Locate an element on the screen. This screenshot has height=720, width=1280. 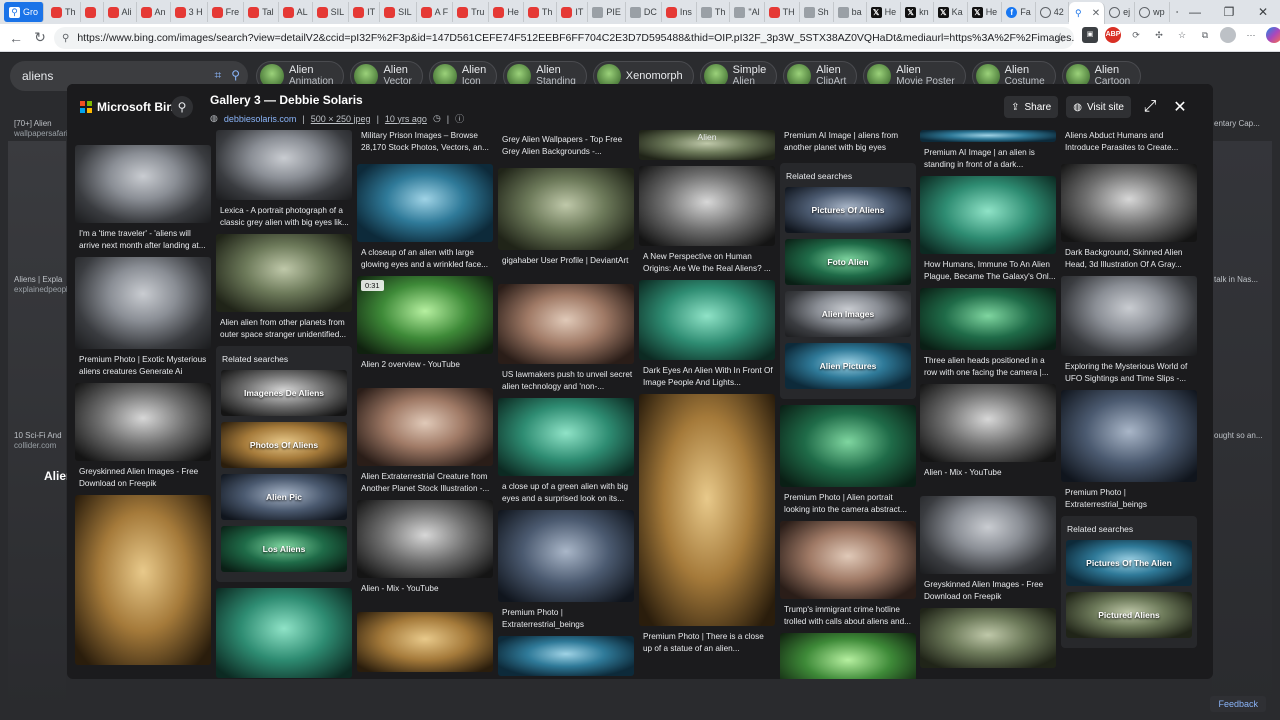
profile-avatar is located at coordinates (1228, 35).